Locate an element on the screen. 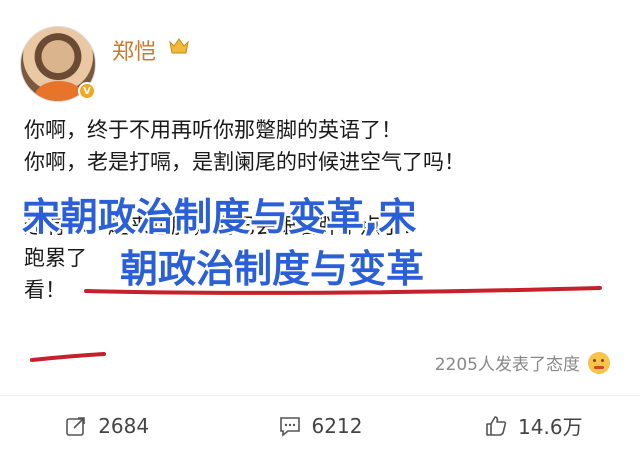 This screenshot has width=640, height=470. overlay-title-line-2: 朝政治制度与变革 is located at coordinates (272, 269).